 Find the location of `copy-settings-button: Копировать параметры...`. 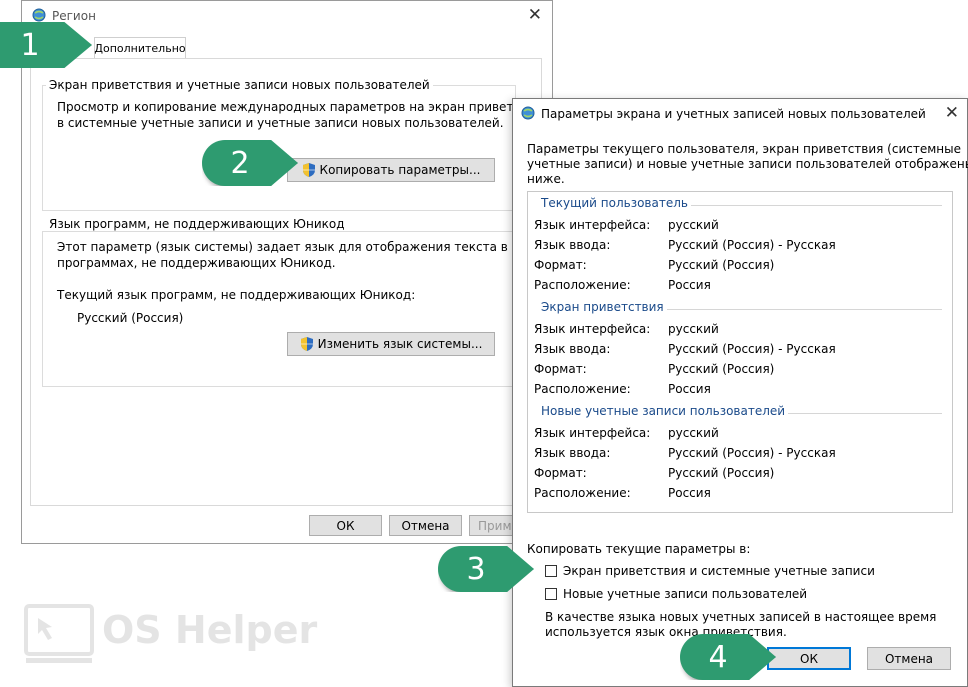

copy-settings-button: Копировать параметры... is located at coordinates (391, 170).